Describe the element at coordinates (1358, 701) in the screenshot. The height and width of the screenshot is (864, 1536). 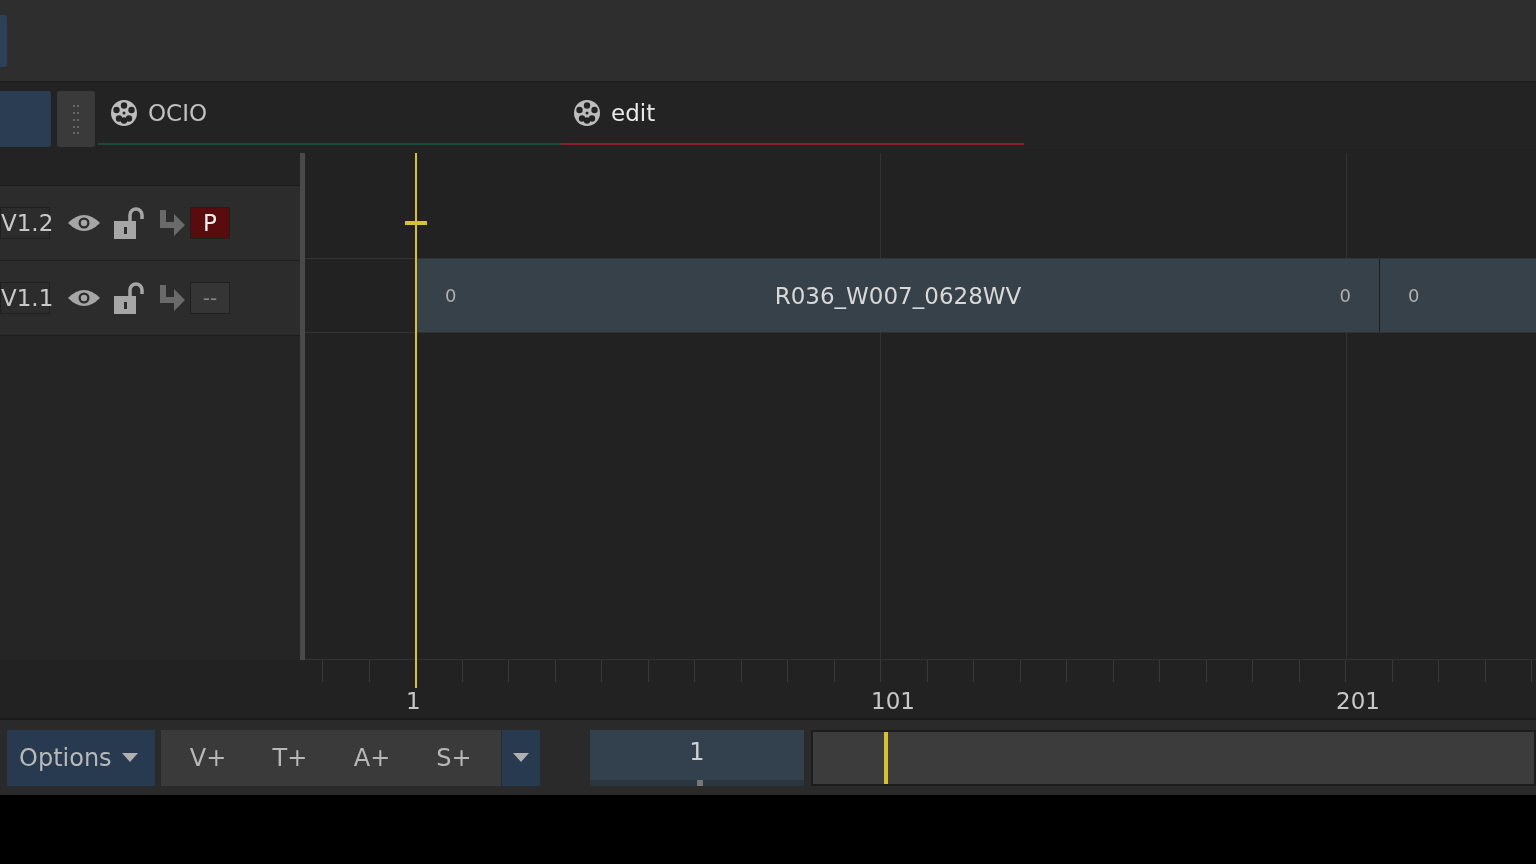
I see `frame-label: 201` at that location.